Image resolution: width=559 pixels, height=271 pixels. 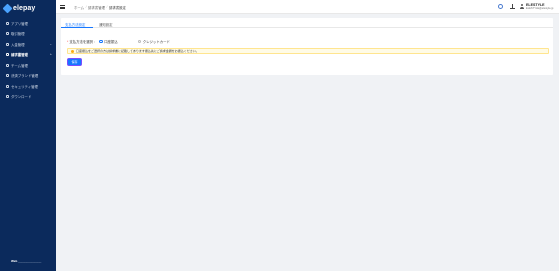 I want to click on header-actions, so click(x=506, y=6).